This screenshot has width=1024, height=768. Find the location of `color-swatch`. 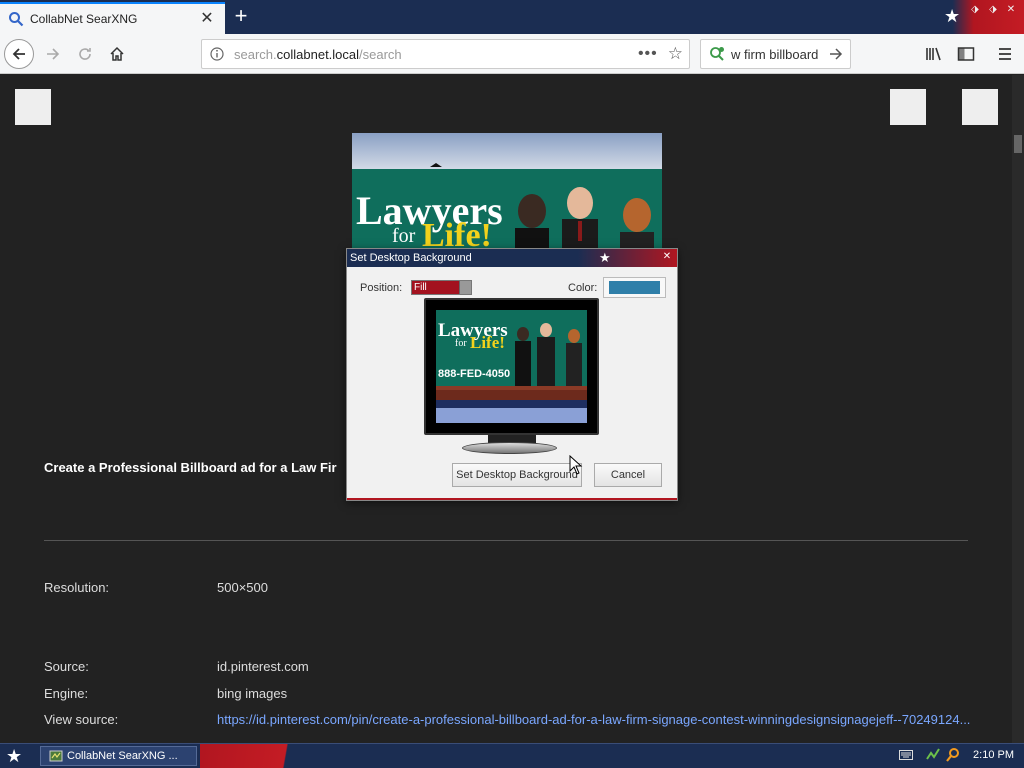

color-swatch is located at coordinates (634, 287).